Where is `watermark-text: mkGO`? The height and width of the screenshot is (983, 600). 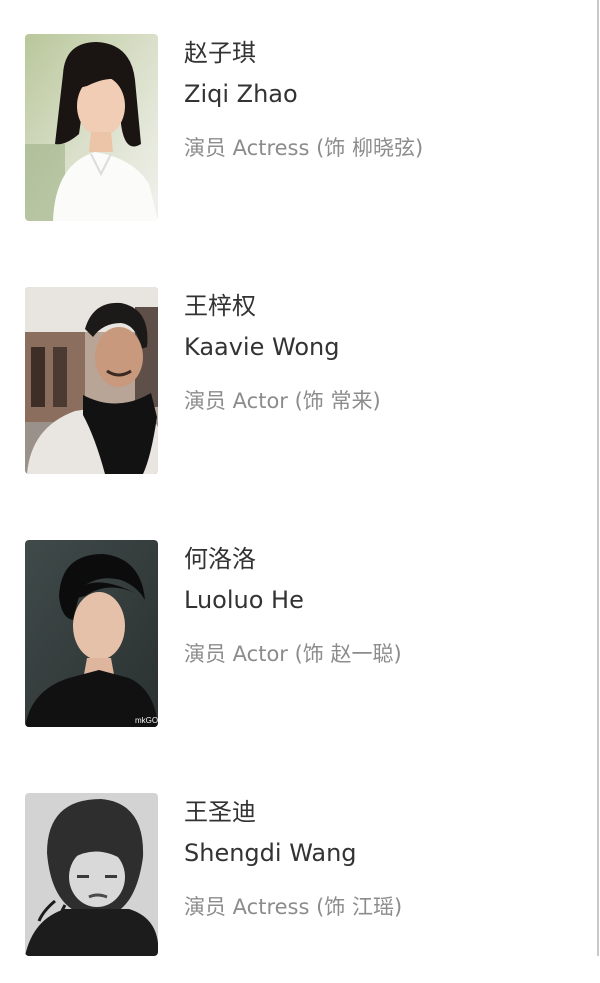
watermark-text: mkGO is located at coordinates (146, 720).